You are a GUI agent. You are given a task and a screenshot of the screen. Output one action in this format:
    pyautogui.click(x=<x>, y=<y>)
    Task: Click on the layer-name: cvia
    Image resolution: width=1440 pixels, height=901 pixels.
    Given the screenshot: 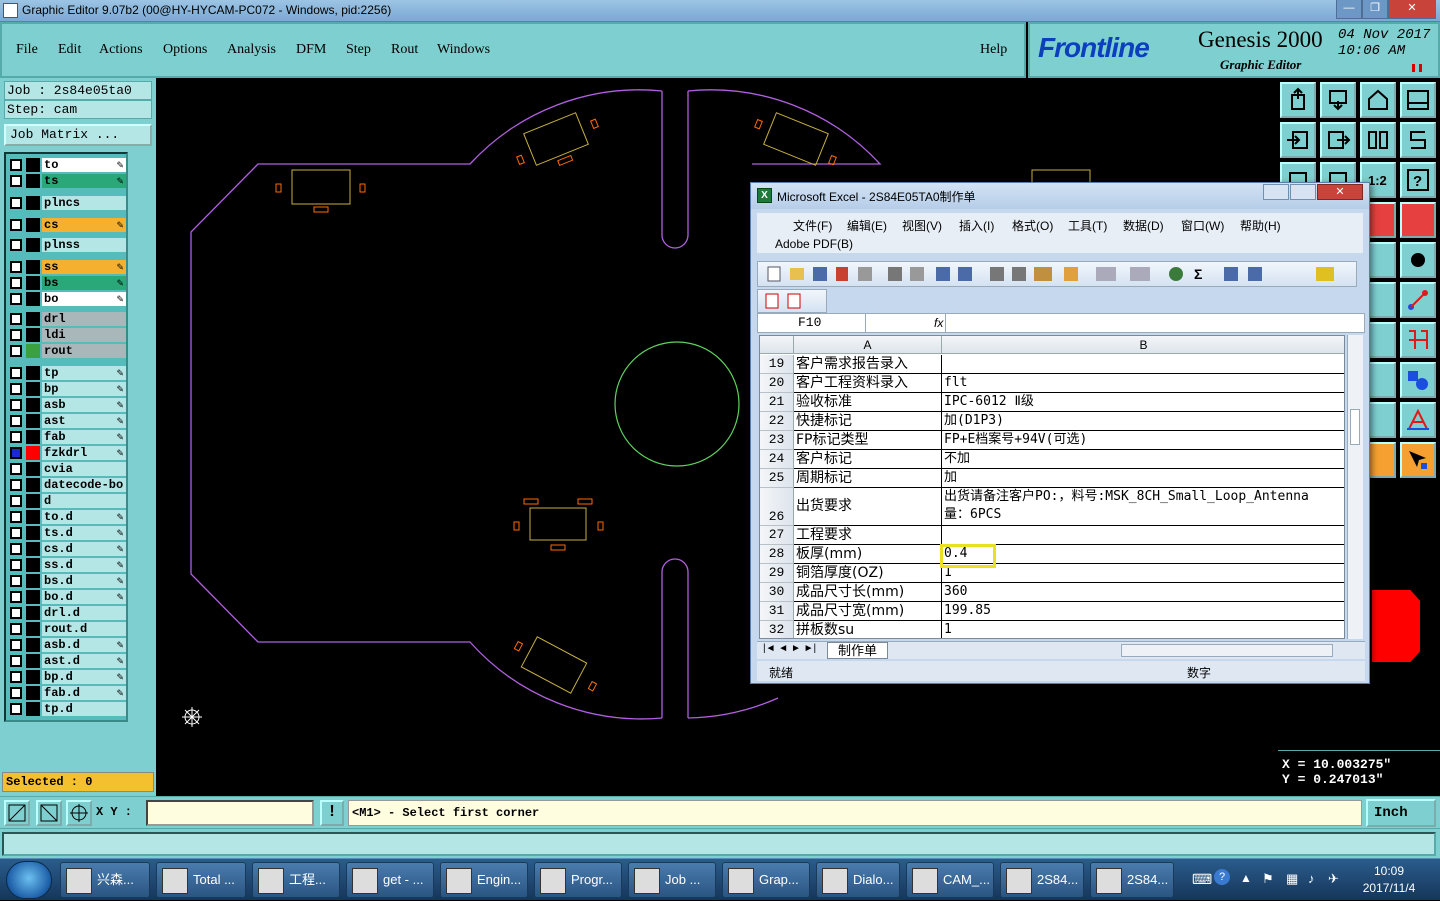 What is the action you would take?
    pyautogui.click(x=84, y=469)
    